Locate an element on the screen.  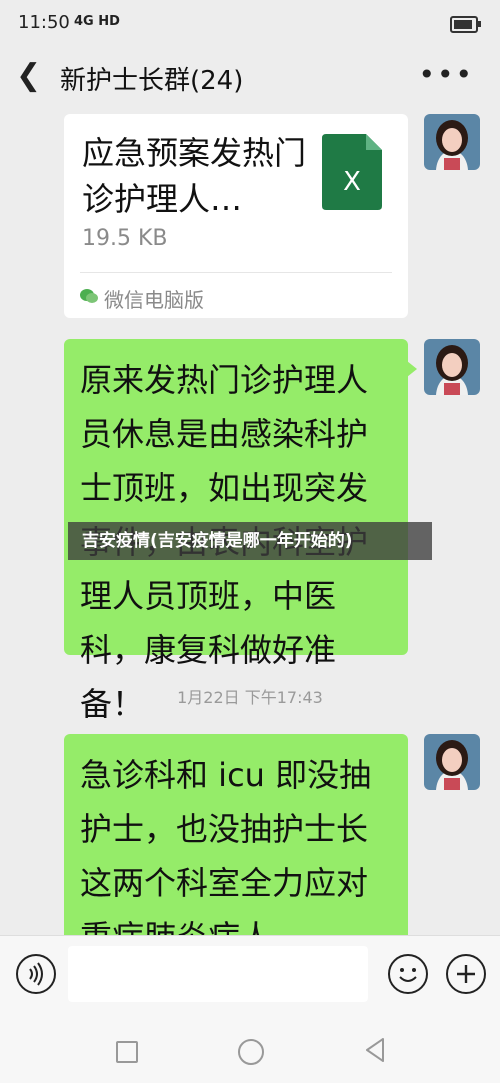
back-icon is located at coordinates (375, 1050).